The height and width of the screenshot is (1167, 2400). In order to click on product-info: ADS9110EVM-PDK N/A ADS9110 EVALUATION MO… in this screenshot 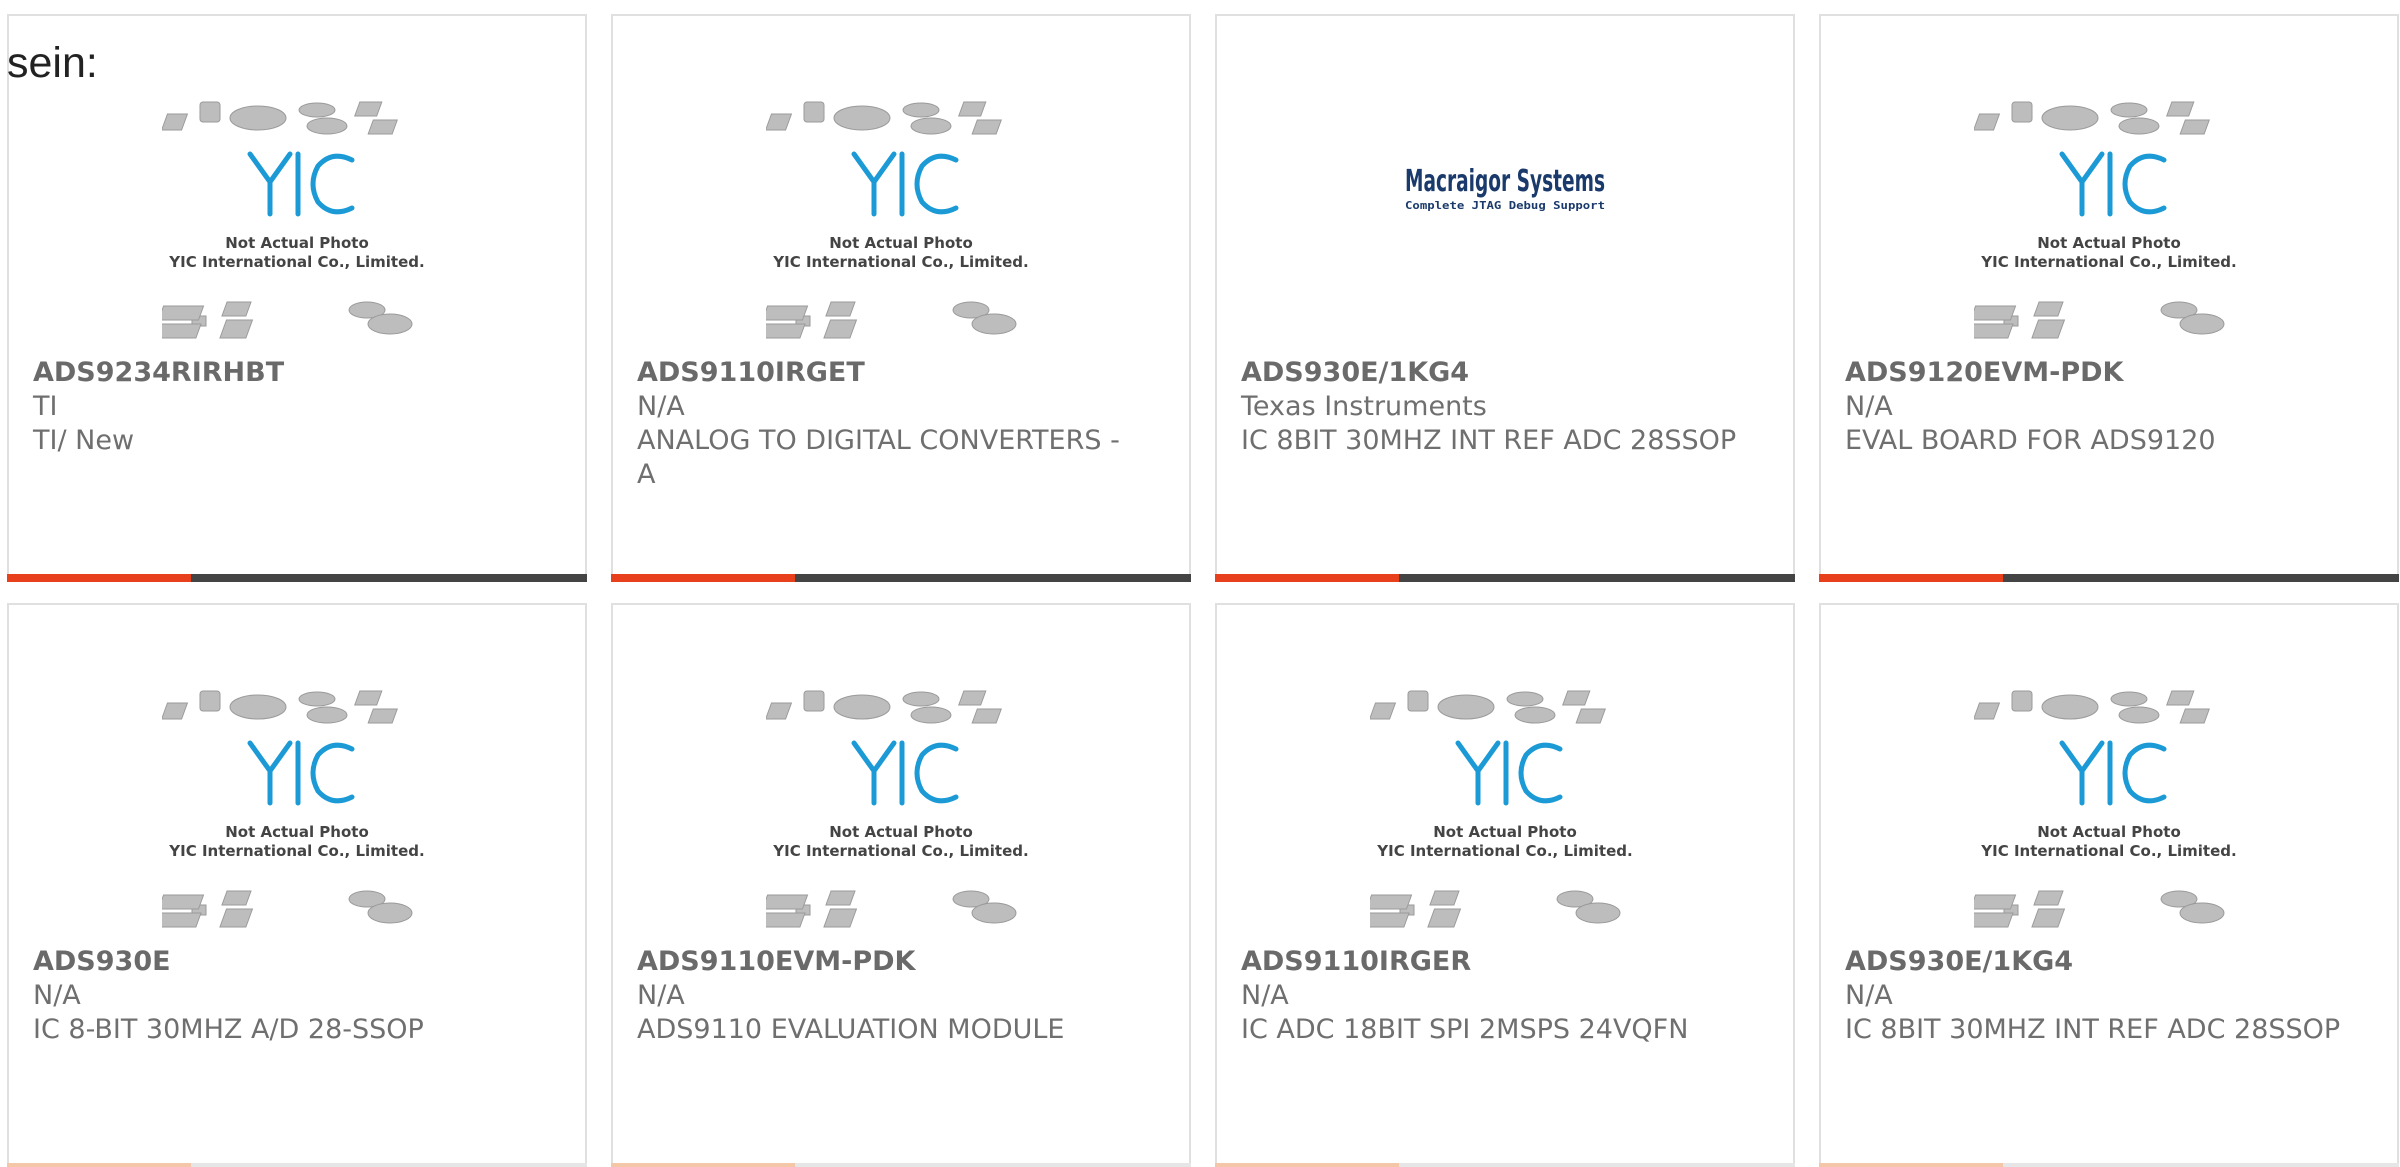, I will do `click(887, 996)`.